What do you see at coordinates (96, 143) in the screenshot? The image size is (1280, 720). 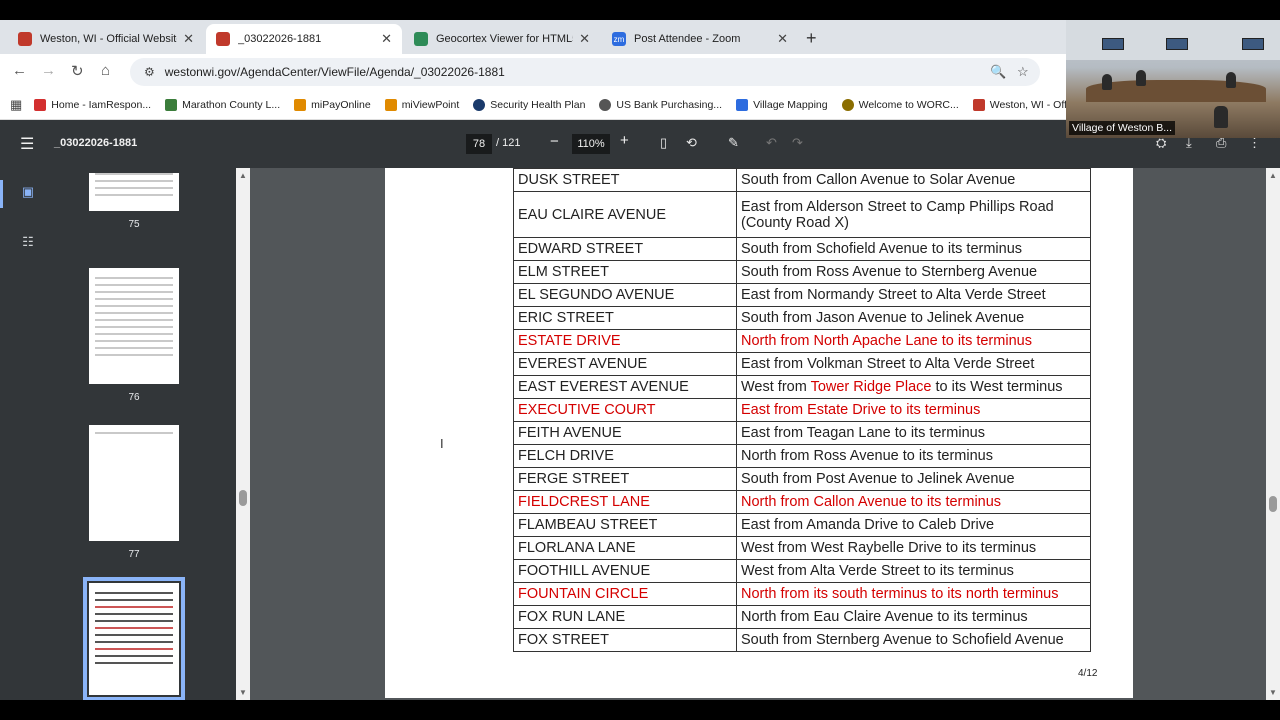 I see `document-title: _03022026-1881` at bounding box center [96, 143].